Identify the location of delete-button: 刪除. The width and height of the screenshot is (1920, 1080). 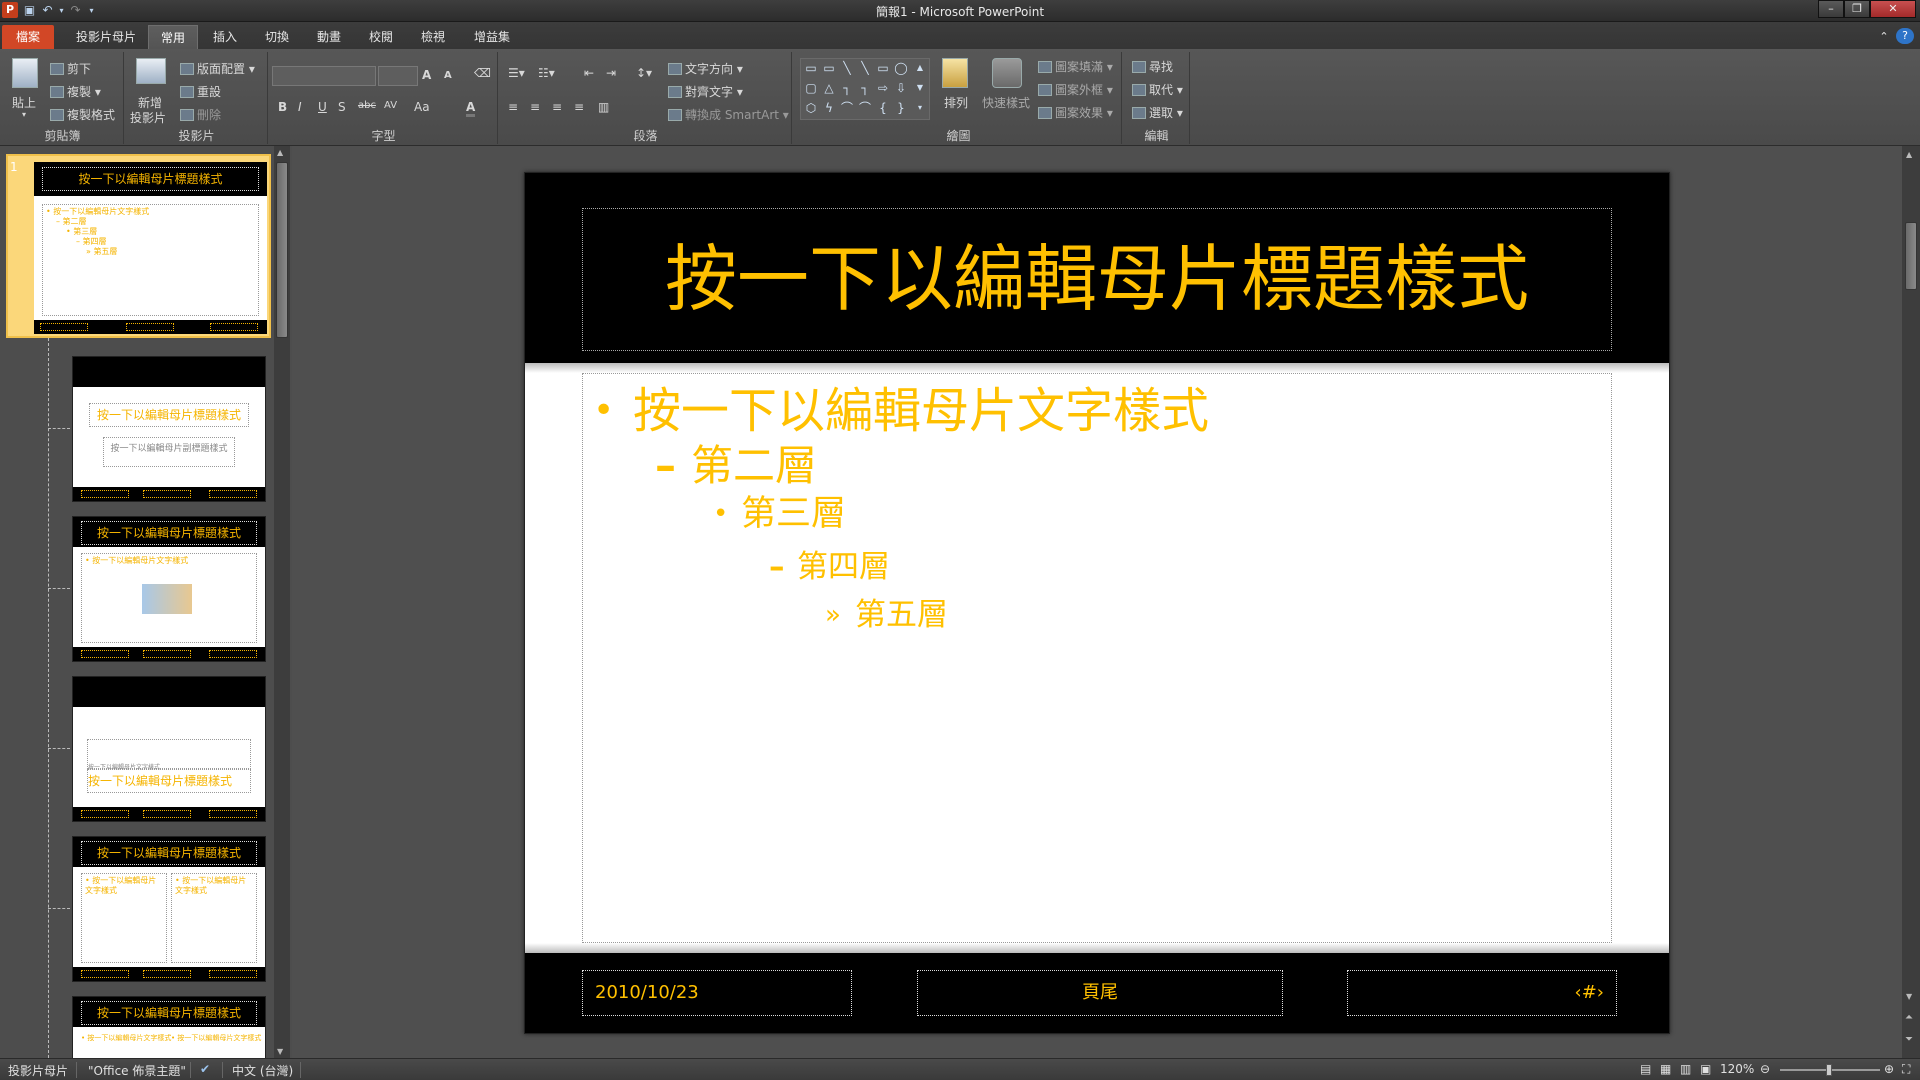
(200, 114).